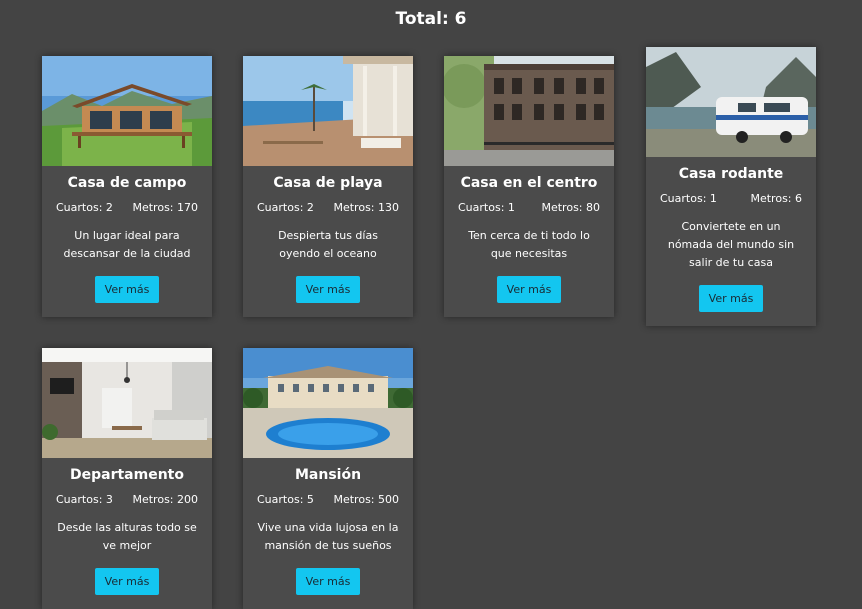 This screenshot has width=862, height=609. Describe the element at coordinates (731, 199) in the screenshot. I see `property-stats: Cuartos: 1 Metros: 6` at that location.